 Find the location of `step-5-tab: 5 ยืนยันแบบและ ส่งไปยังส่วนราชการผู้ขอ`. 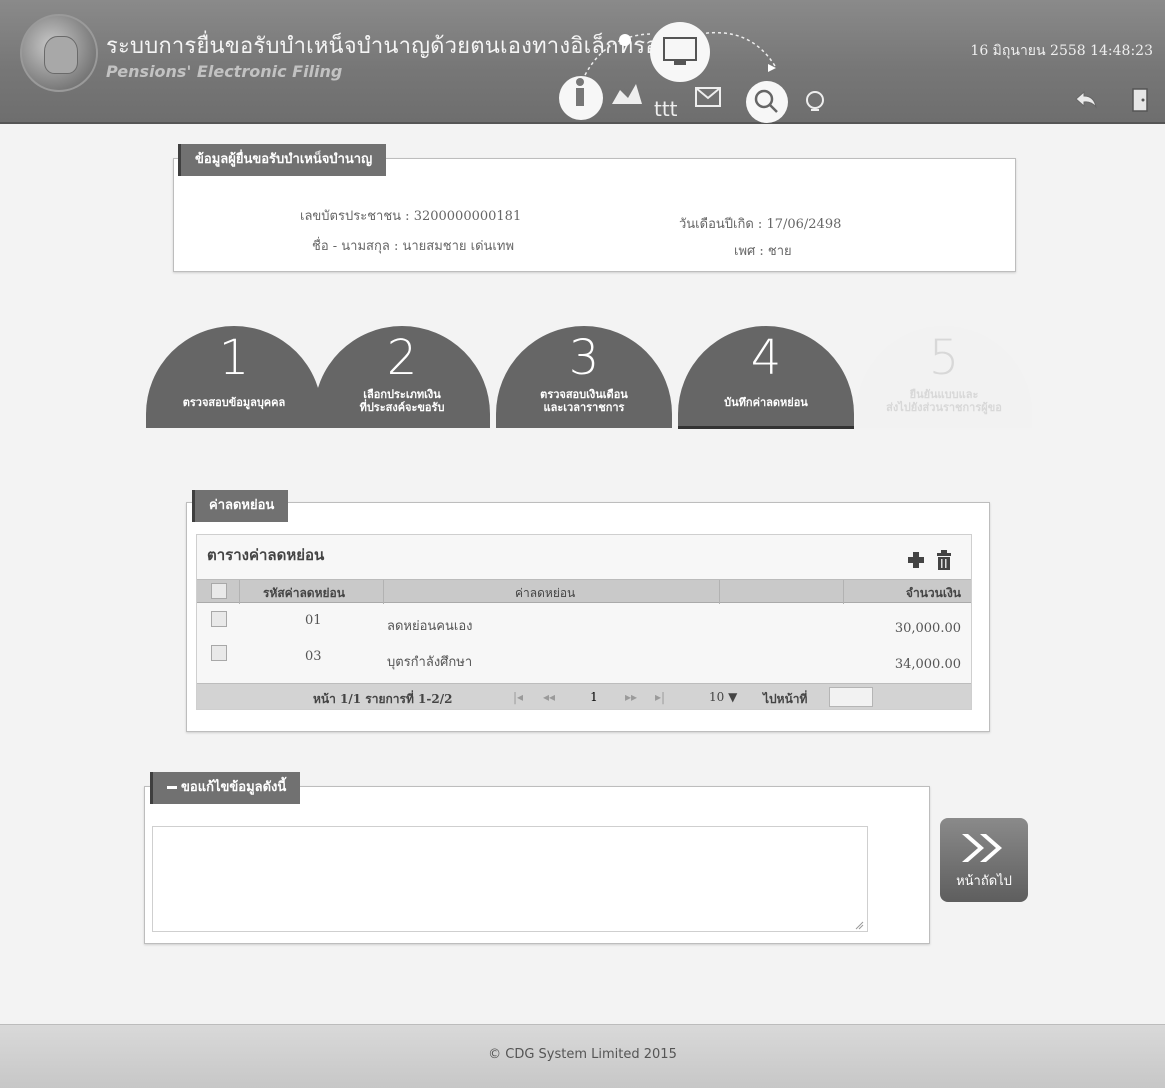

step-5-tab: 5 ยืนยันแบบและ ส่งไปยังส่วนราชการผู้ขอ is located at coordinates (944, 377).